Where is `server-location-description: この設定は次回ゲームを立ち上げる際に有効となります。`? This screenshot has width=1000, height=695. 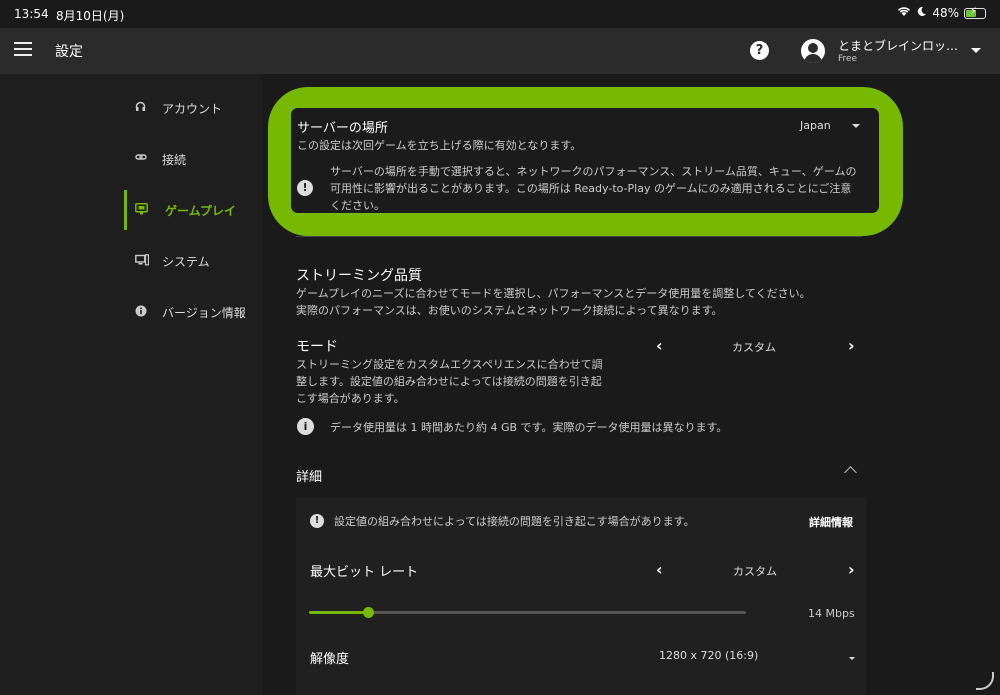
server-location-description: この設定は次回ゲームを立ち上げる際に有効となります。 is located at coordinates (439, 145).